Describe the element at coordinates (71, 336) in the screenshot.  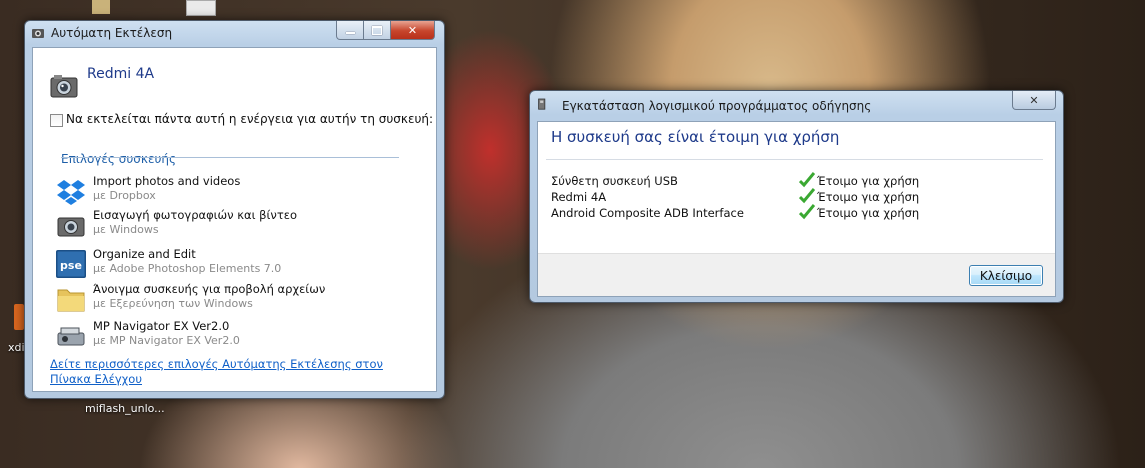
I see `scanner-icon` at that location.